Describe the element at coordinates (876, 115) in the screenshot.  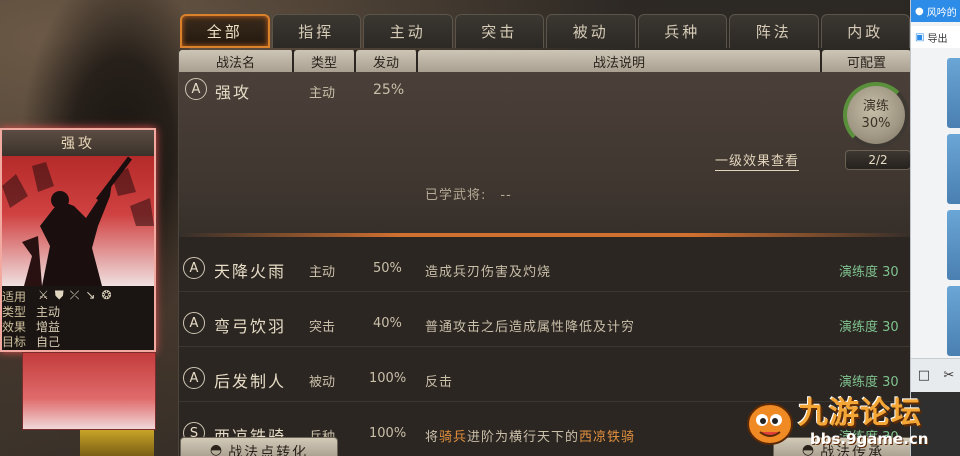
I see `practice-progress-circle: 演练 30%` at that location.